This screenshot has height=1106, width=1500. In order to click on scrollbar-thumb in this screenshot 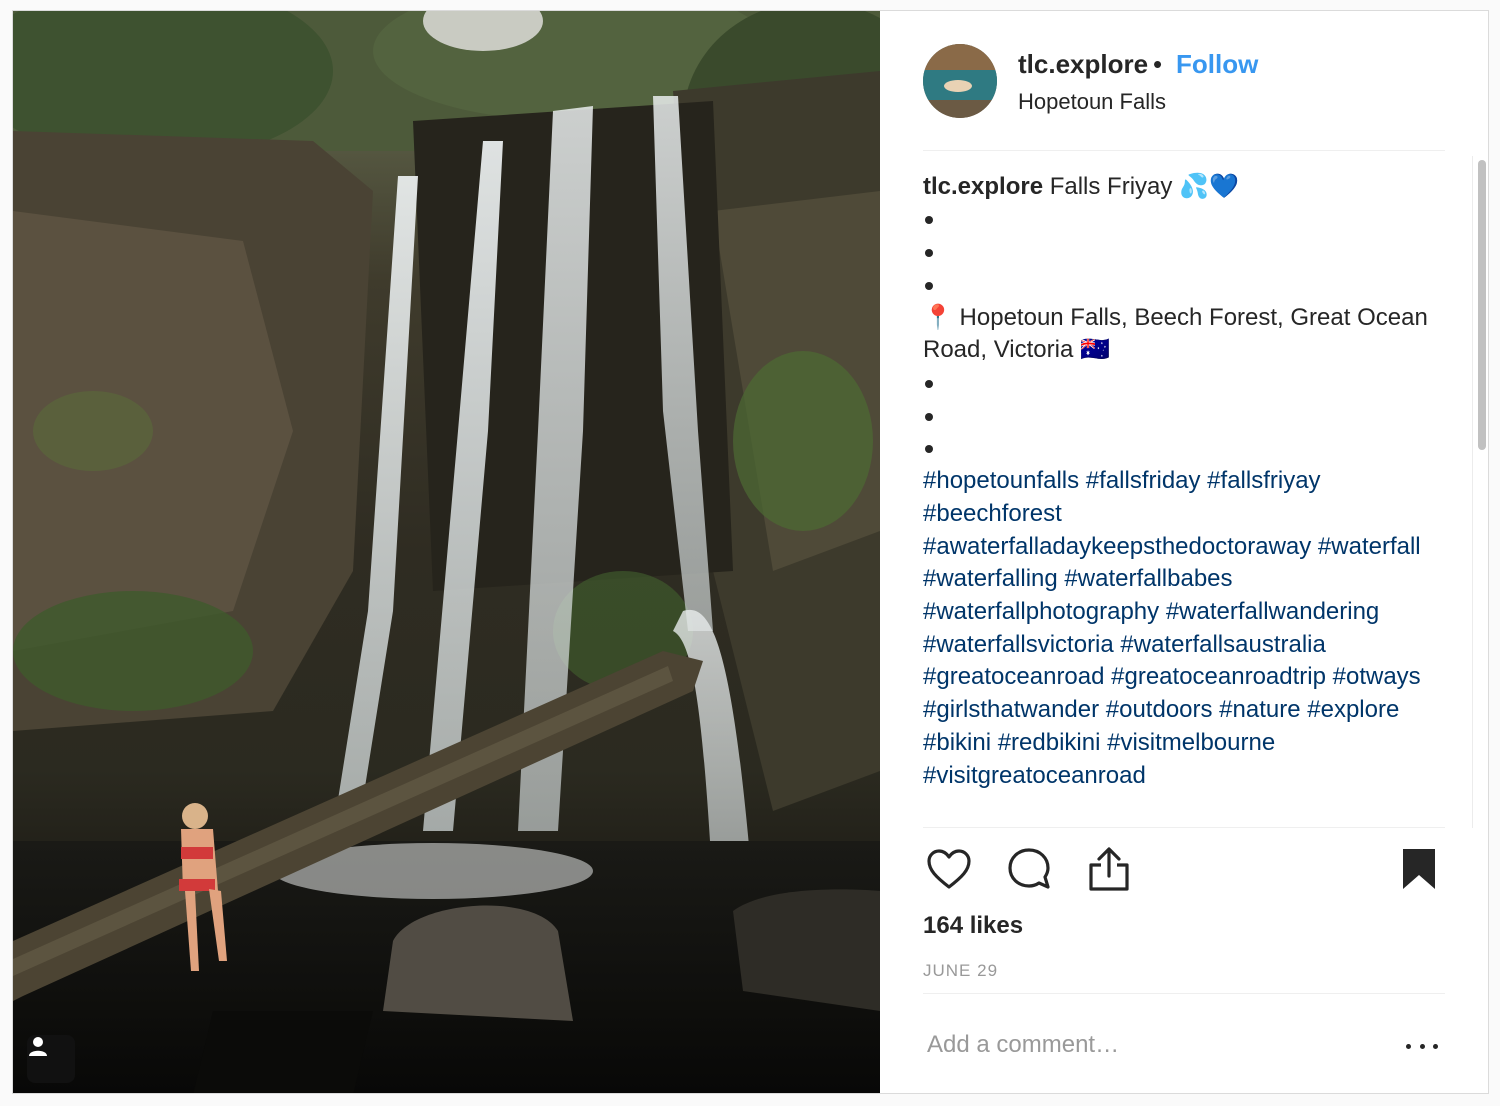, I will do `click(1482, 305)`.